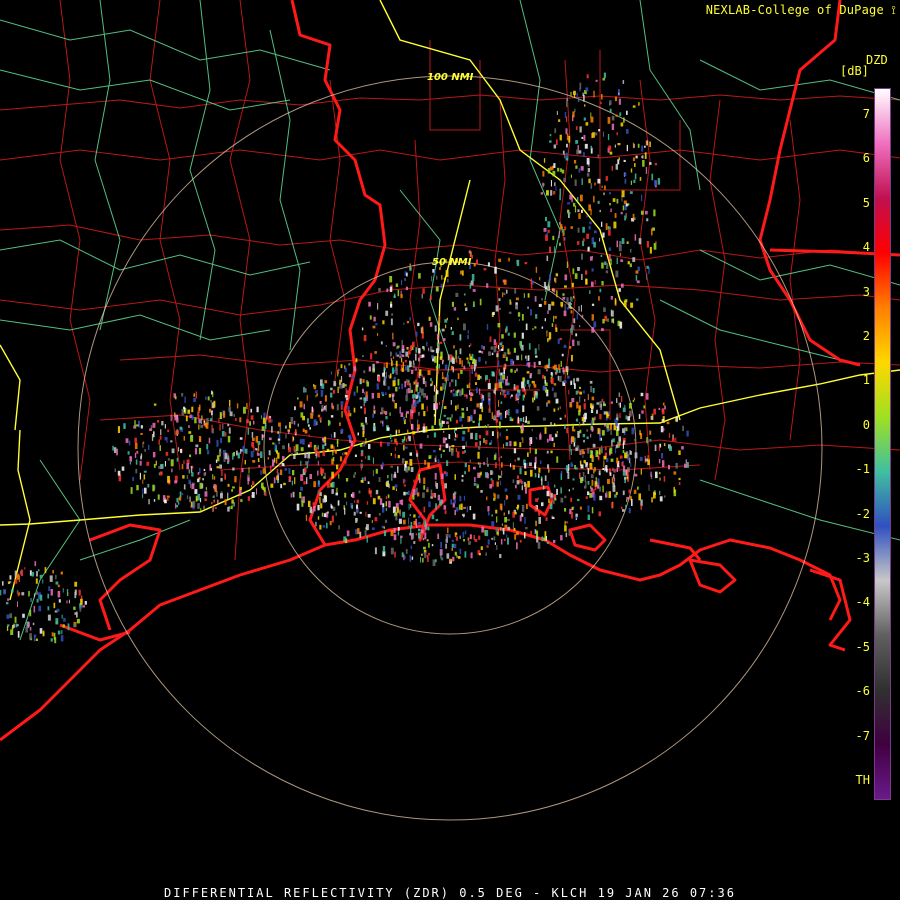  I want to click on colorbar-tick: 5, so click(866, 202).